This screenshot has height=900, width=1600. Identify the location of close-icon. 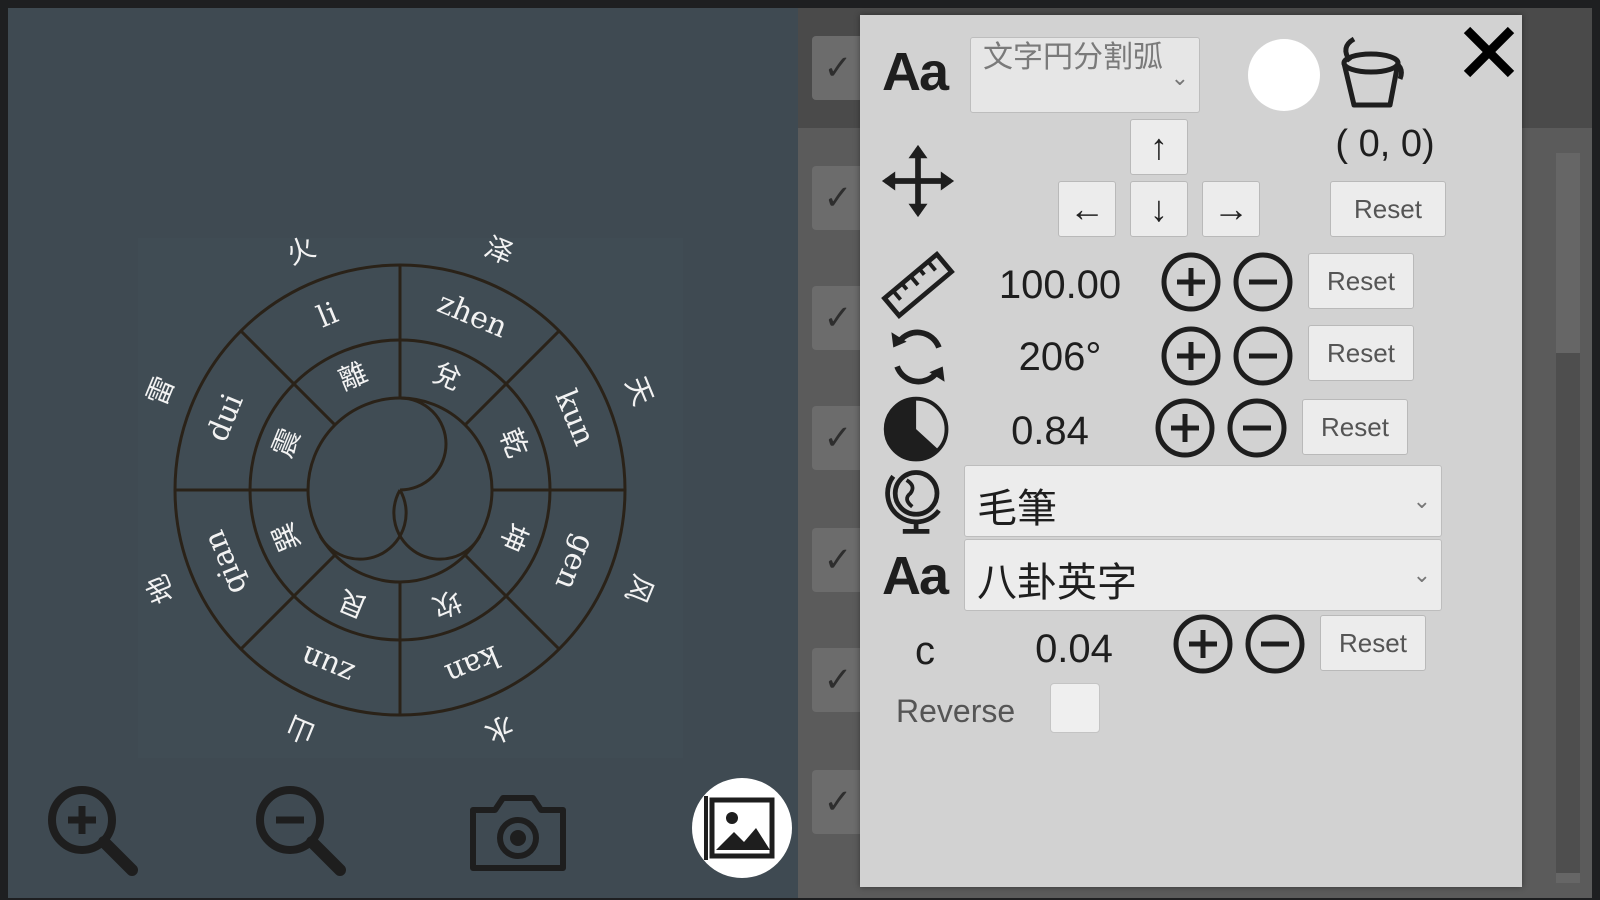
(1489, 52).